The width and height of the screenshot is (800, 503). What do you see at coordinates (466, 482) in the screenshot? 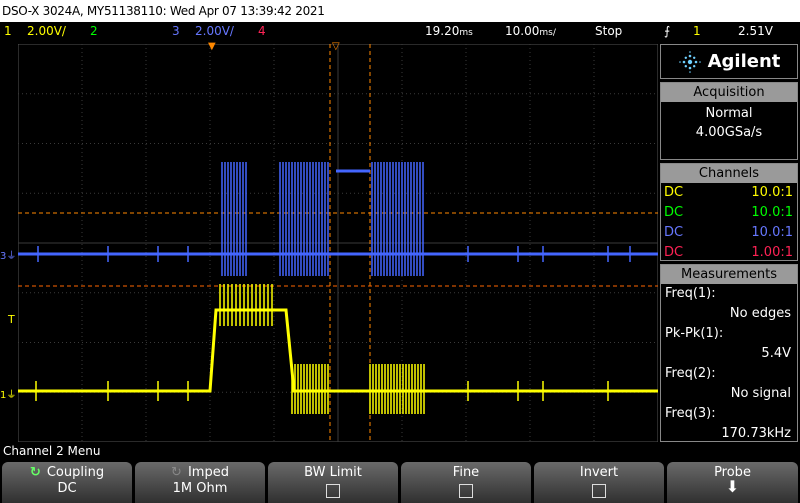
I see `fine-softkey: Fine` at bounding box center [466, 482].